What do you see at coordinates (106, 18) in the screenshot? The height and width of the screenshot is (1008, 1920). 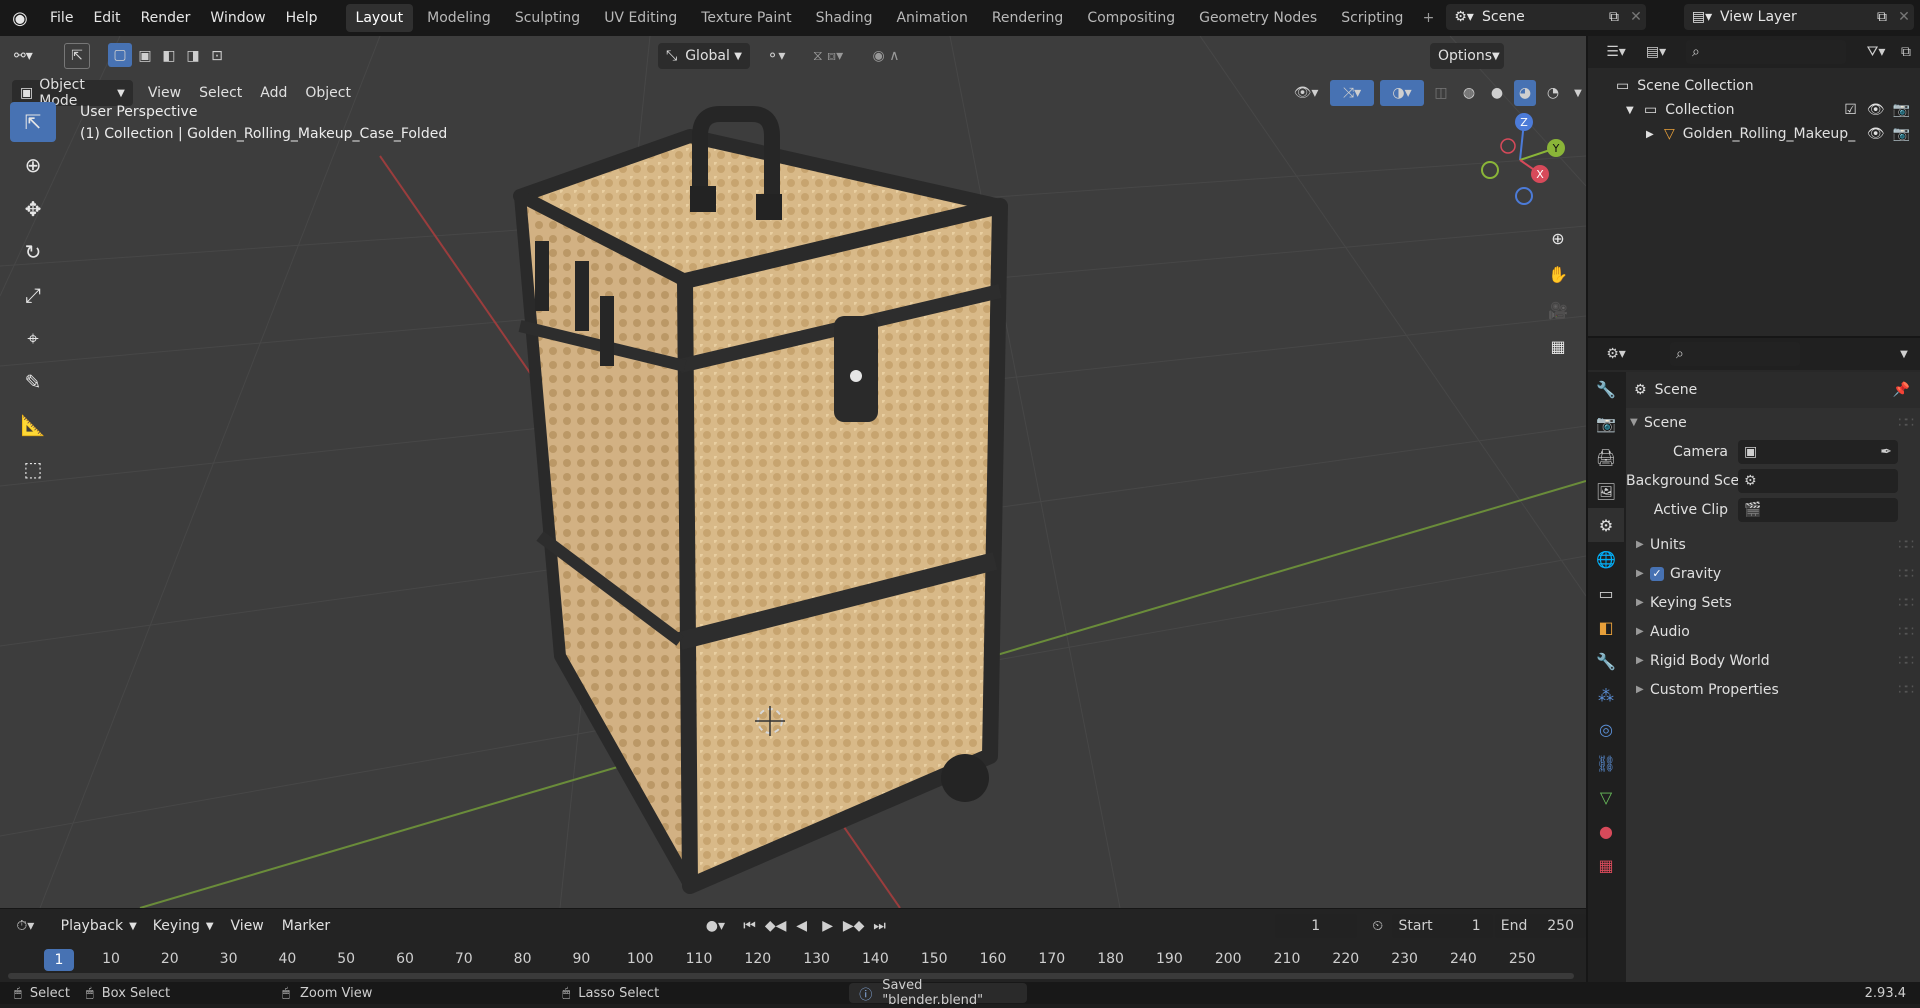 I see `menu-edit: Edit` at bounding box center [106, 18].